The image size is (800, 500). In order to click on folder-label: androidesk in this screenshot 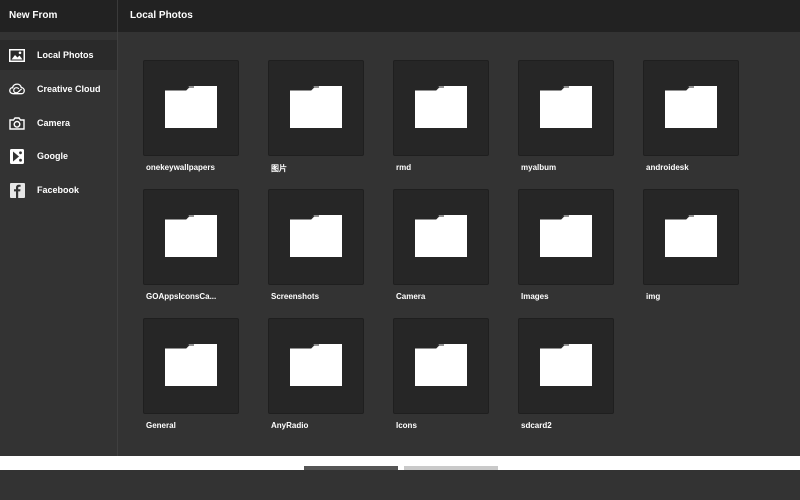, I will do `click(667, 167)`.